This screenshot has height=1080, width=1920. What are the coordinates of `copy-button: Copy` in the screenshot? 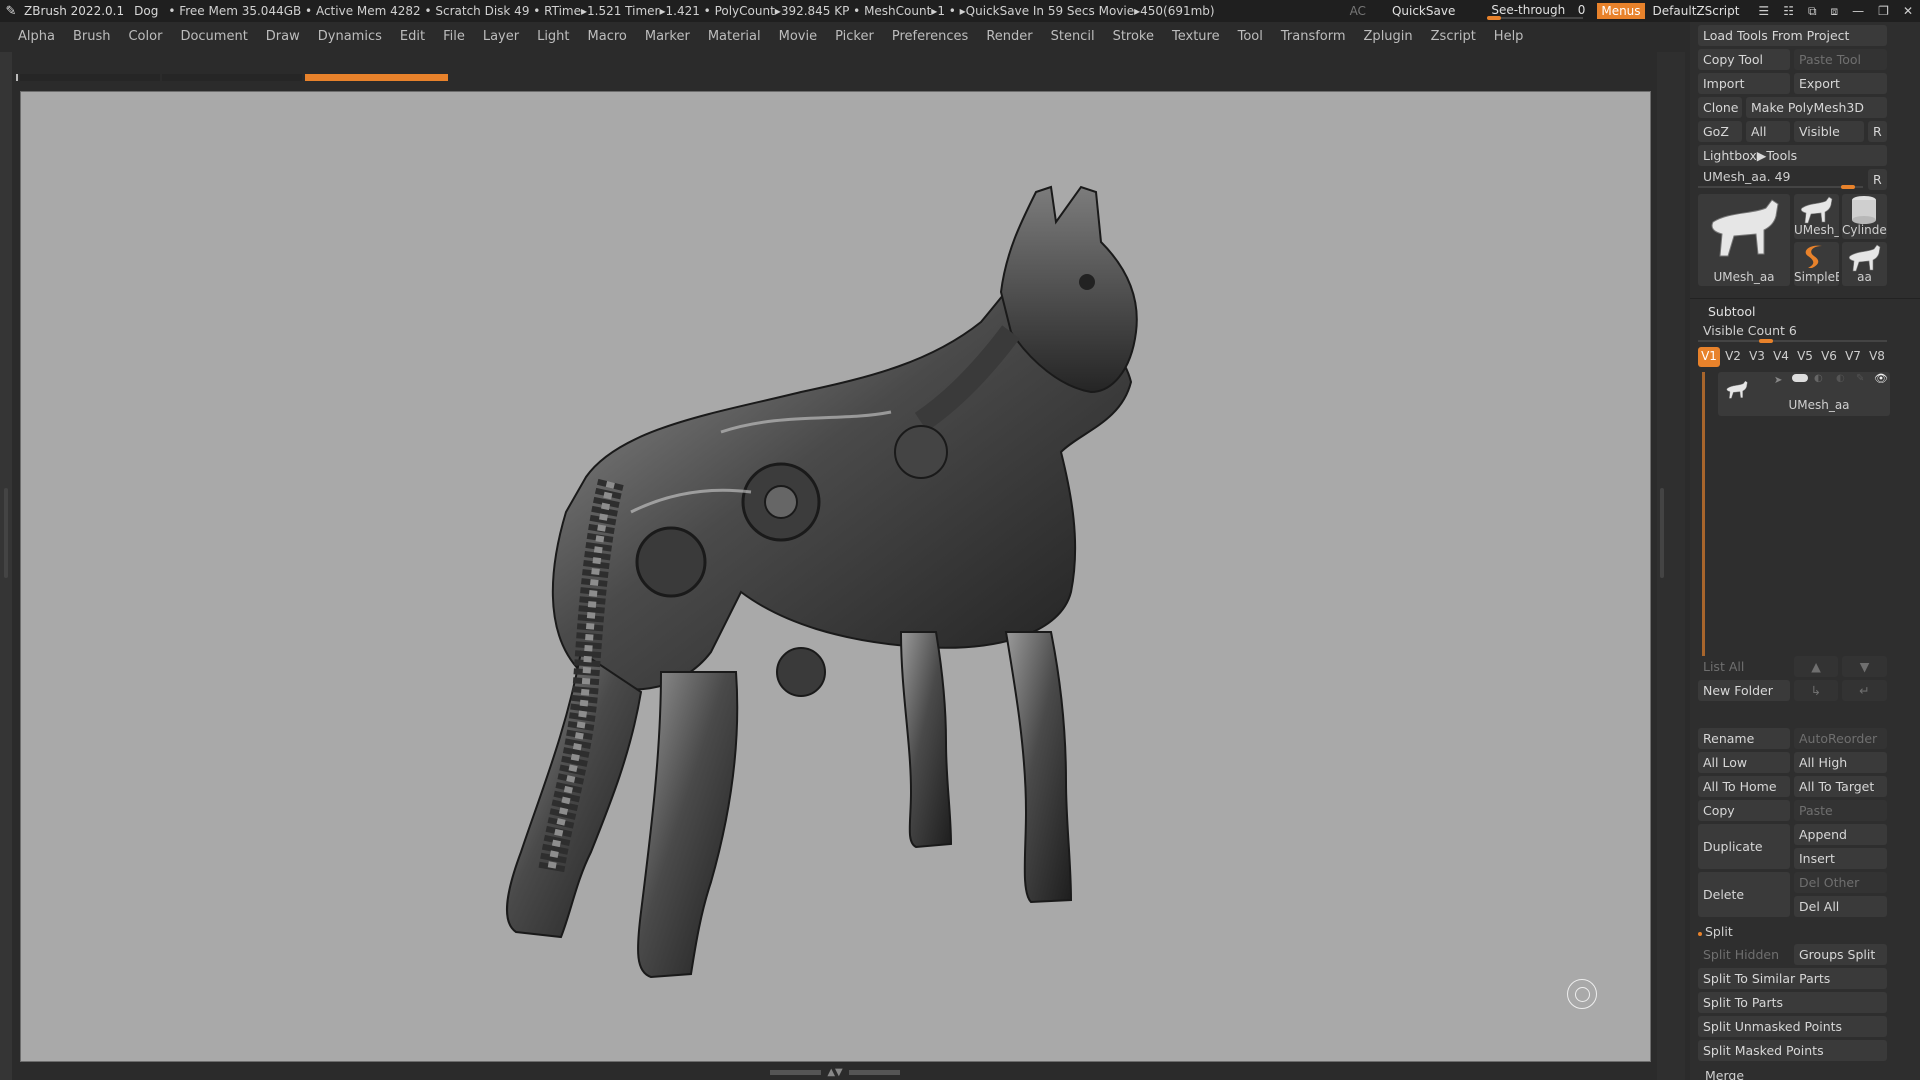 It's located at (1744, 810).